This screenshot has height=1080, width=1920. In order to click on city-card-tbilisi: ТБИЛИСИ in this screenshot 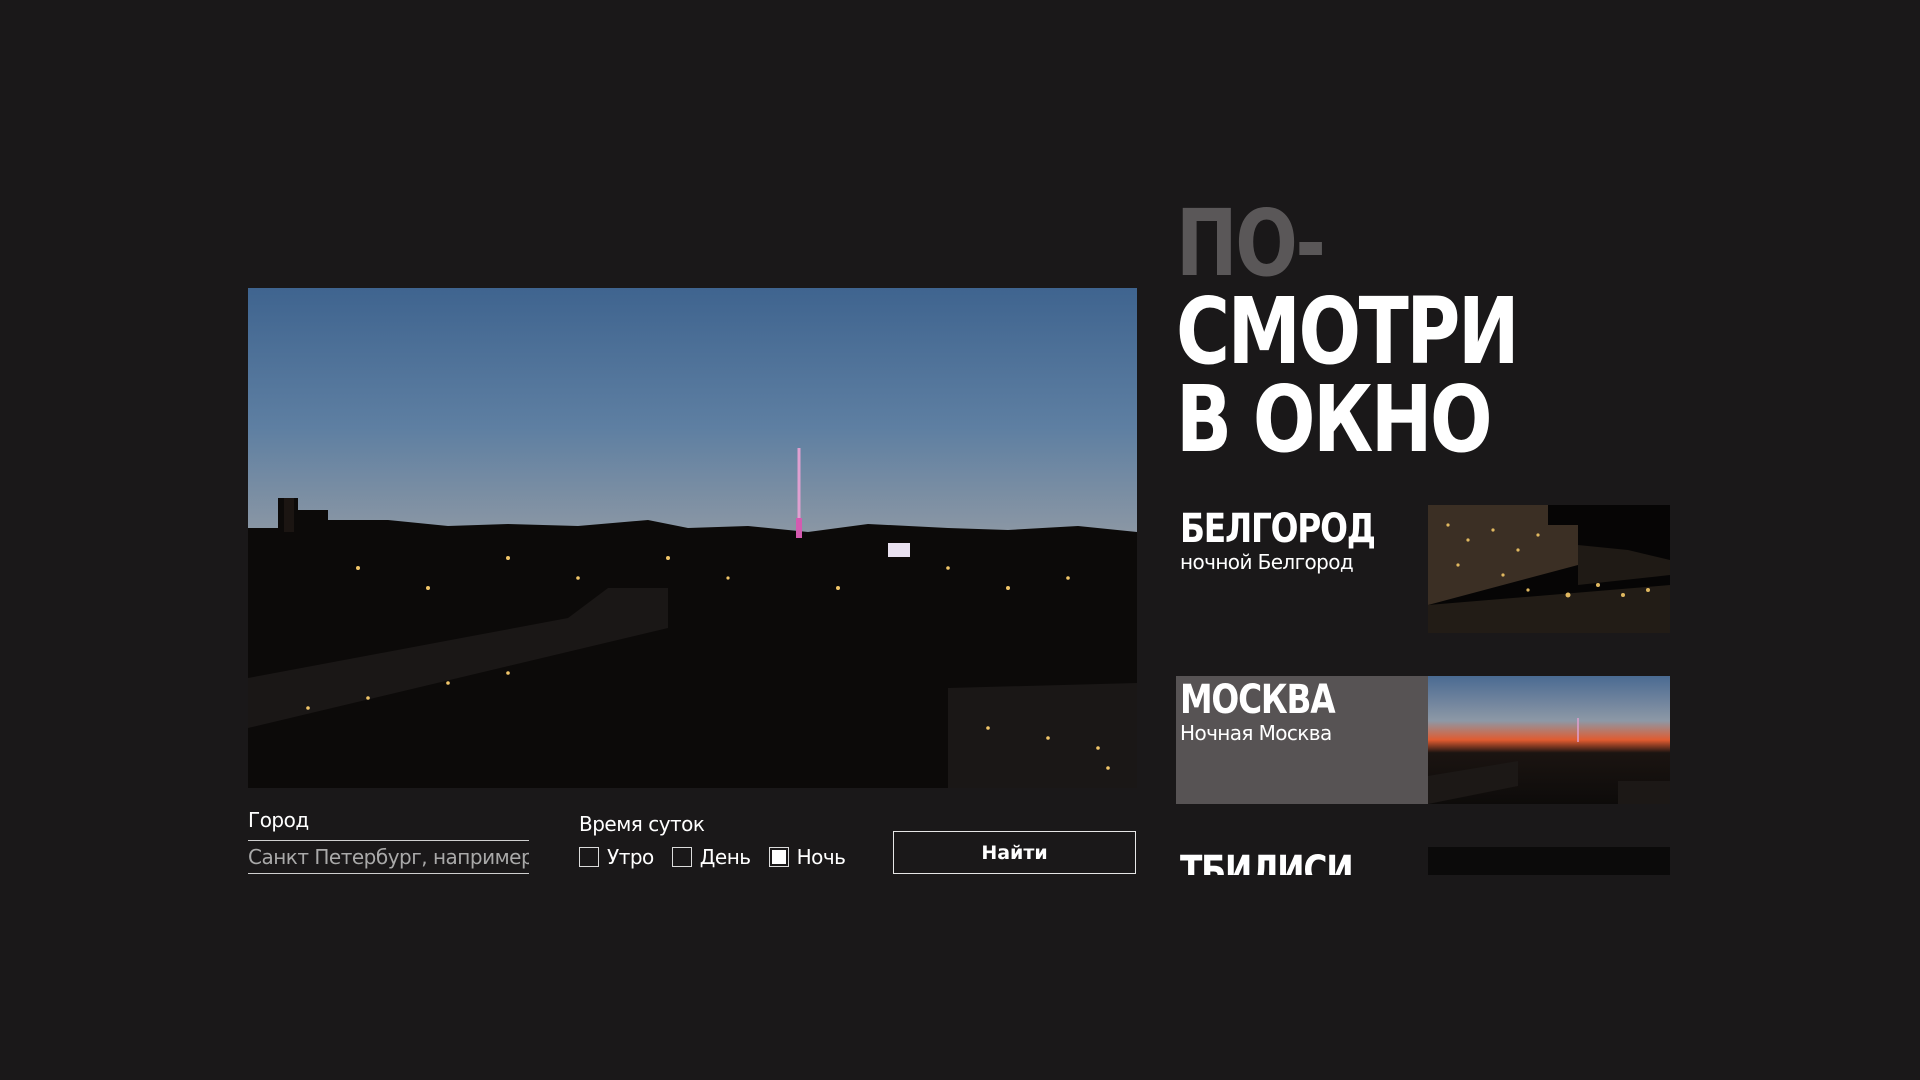, I will do `click(1423, 861)`.